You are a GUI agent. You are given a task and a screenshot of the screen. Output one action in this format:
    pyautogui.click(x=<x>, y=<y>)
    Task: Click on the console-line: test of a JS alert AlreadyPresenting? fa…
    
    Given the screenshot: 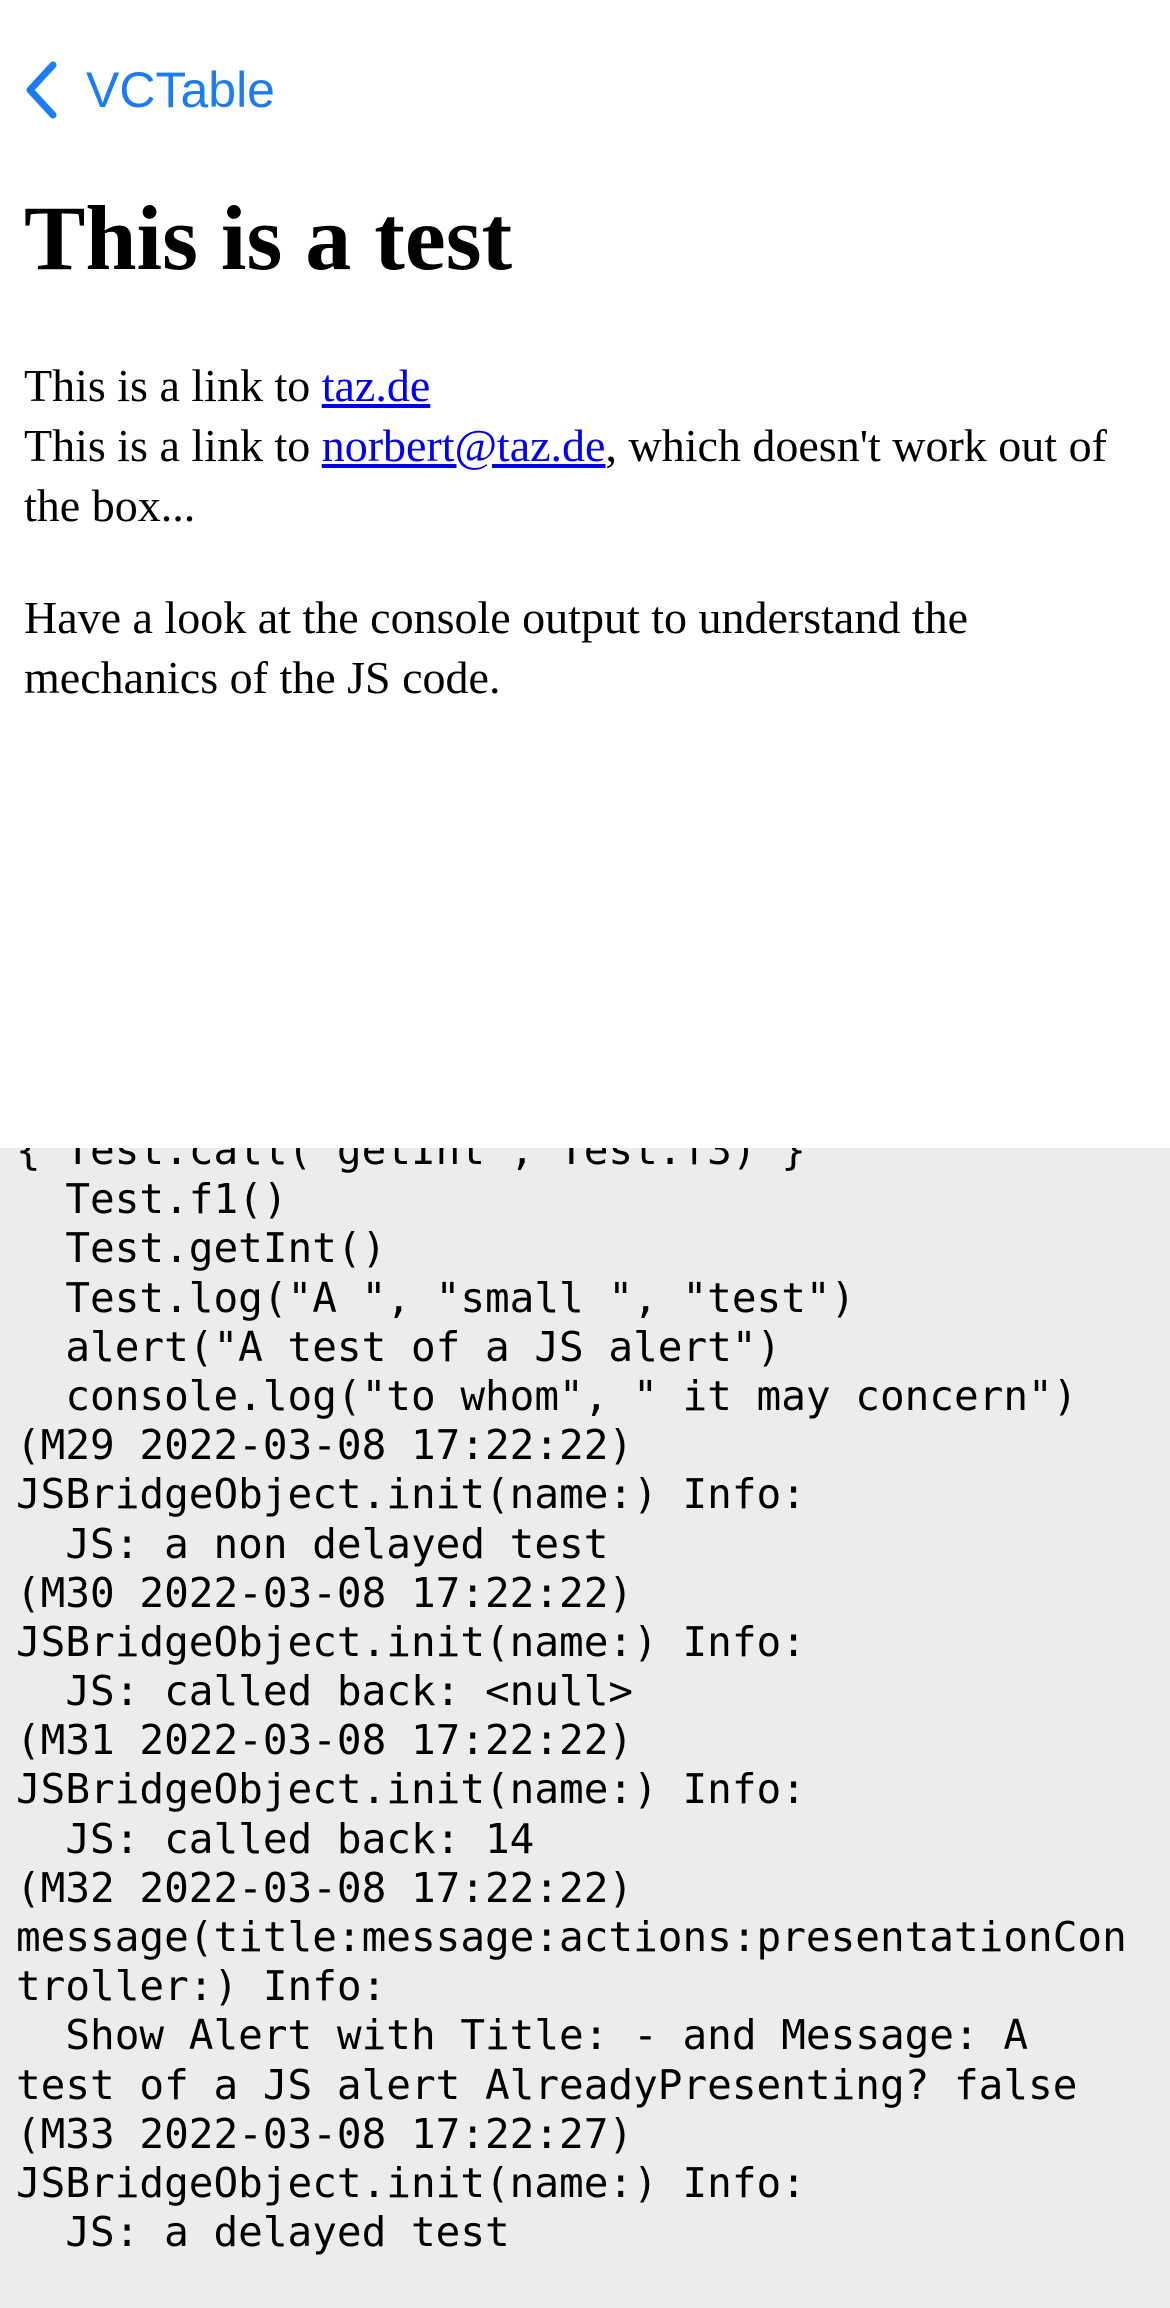 What is the action you would take?
    pyautogui.click(x=547, y=2084)
    